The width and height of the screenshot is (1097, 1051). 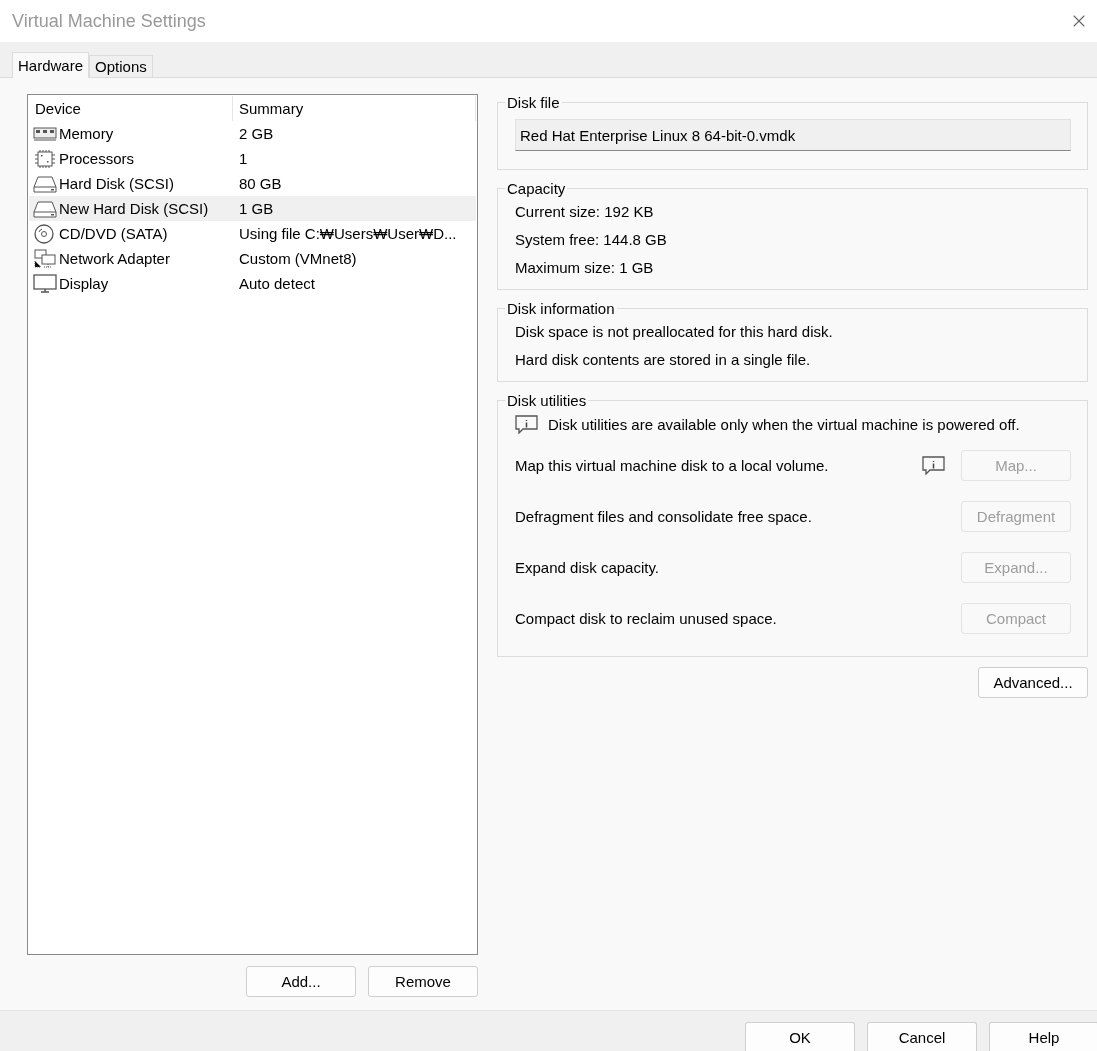 What do you see at coordinates (134, 208) in the screenshot?
I see `device-name: New Hard Disk (SCSI)` at bounding box center [134, 208].